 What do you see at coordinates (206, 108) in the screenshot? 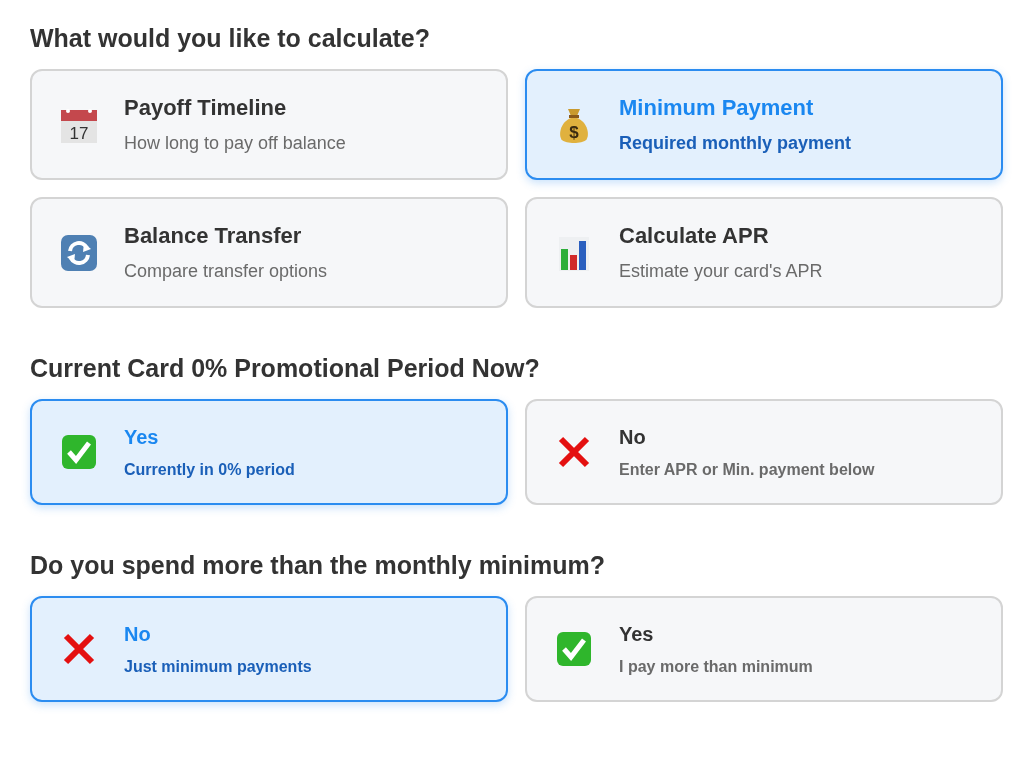
I see `option-title: Payoff Timeline` at bounding box center [206, 108].